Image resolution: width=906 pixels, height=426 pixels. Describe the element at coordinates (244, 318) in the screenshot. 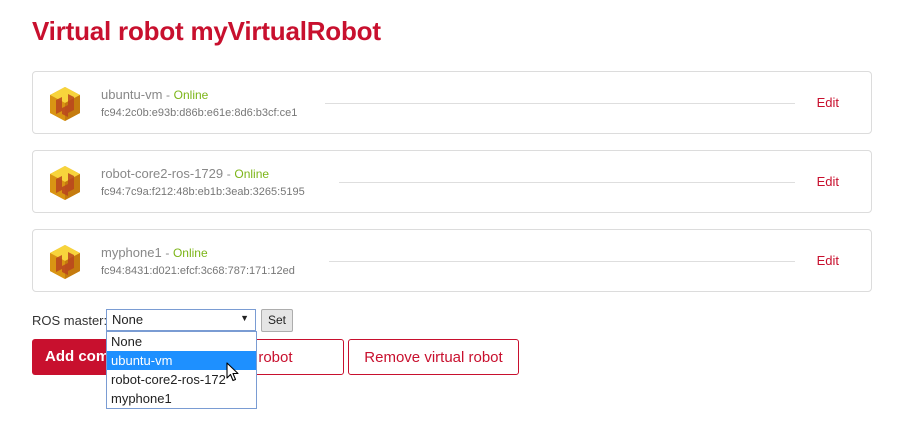

I see `chevron-down-icon: ▼` at that location.